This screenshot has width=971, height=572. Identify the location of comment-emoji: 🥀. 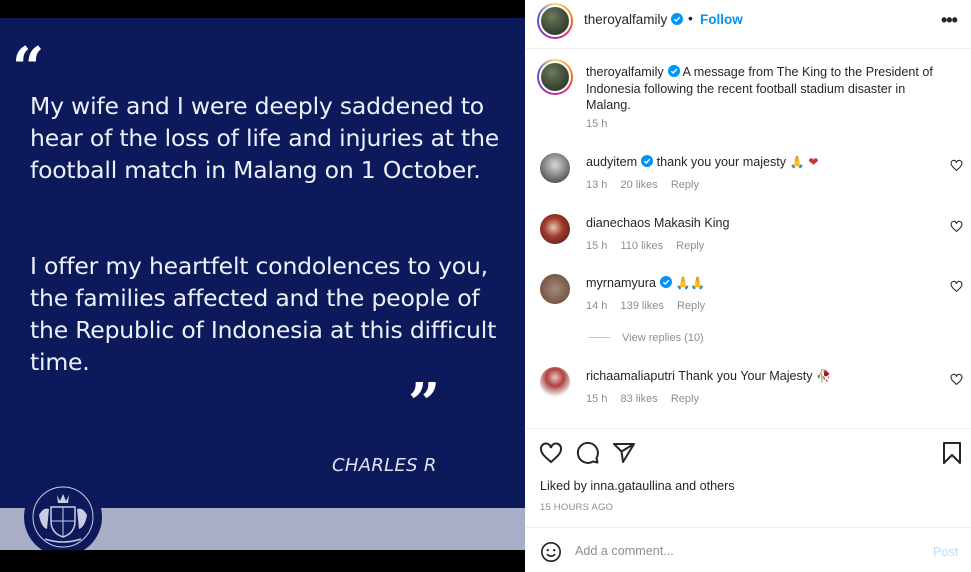
(824, 376).